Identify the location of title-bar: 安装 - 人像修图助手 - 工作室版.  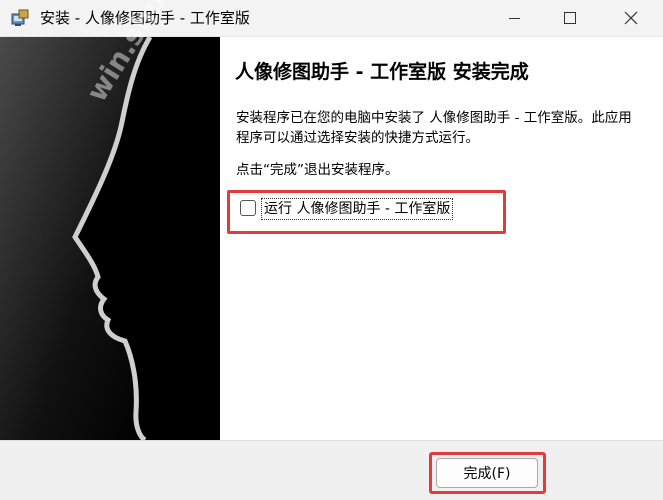
(331, 18).